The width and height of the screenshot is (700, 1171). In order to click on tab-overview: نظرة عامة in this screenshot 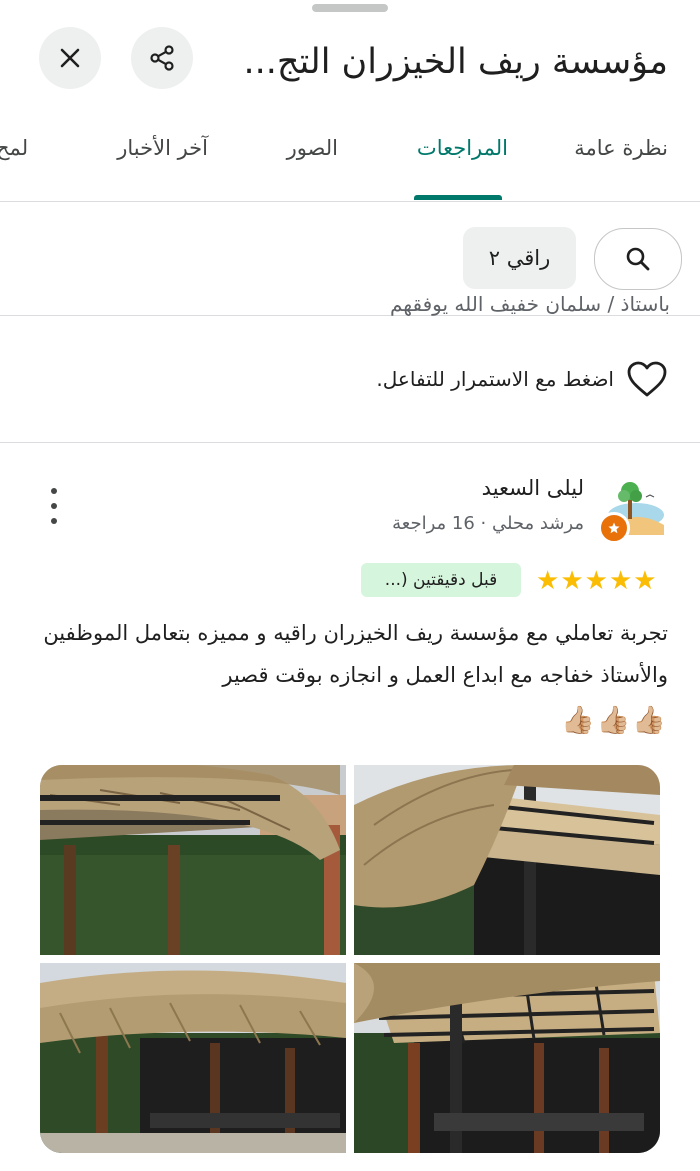, I will do `click(621, 148)`.